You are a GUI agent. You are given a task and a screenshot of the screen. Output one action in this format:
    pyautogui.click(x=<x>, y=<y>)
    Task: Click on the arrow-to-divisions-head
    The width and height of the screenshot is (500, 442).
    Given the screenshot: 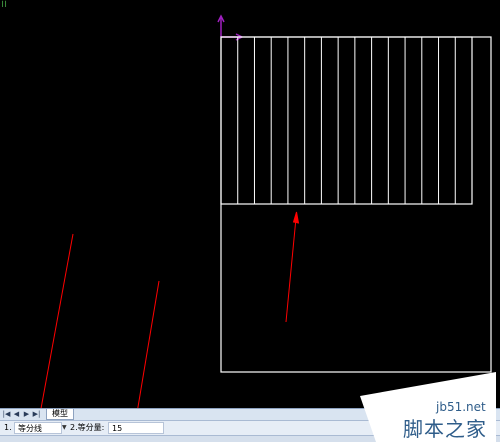 What is the action you would take?
    pyautogui.click(x=296, y=217)
    